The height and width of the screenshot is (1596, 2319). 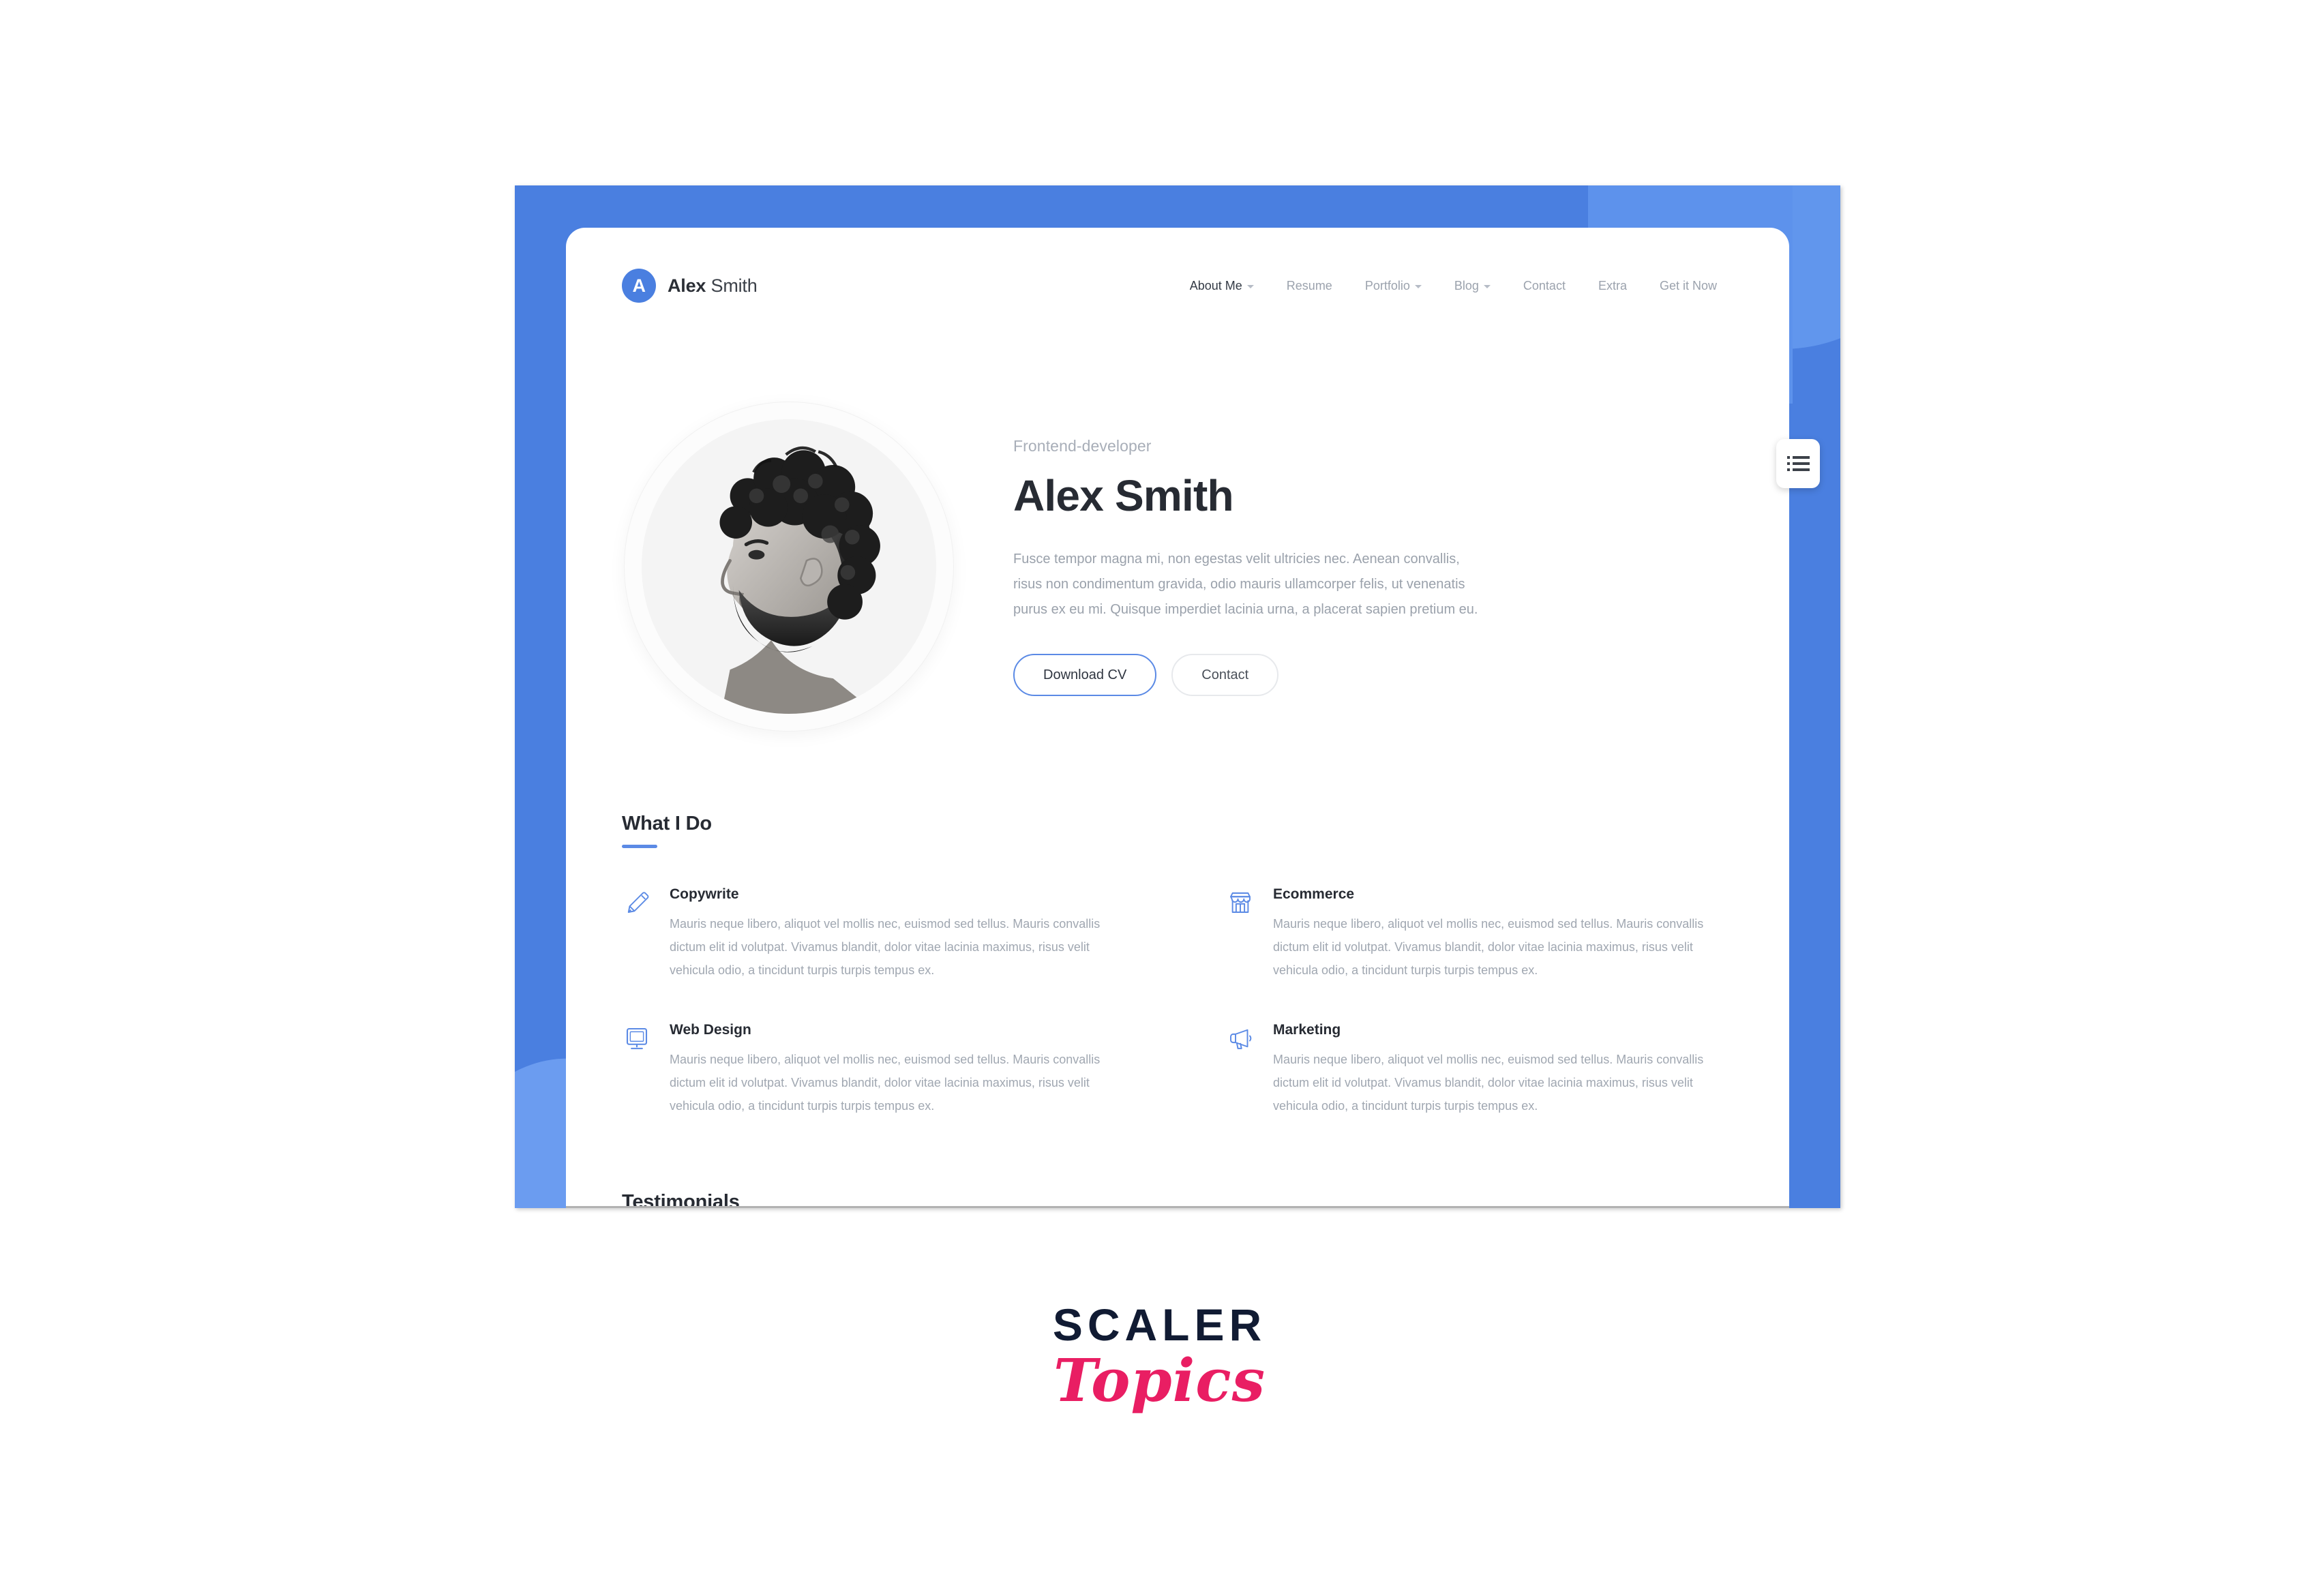 I want to click on shop-icon, so click(x=1240, y=903).